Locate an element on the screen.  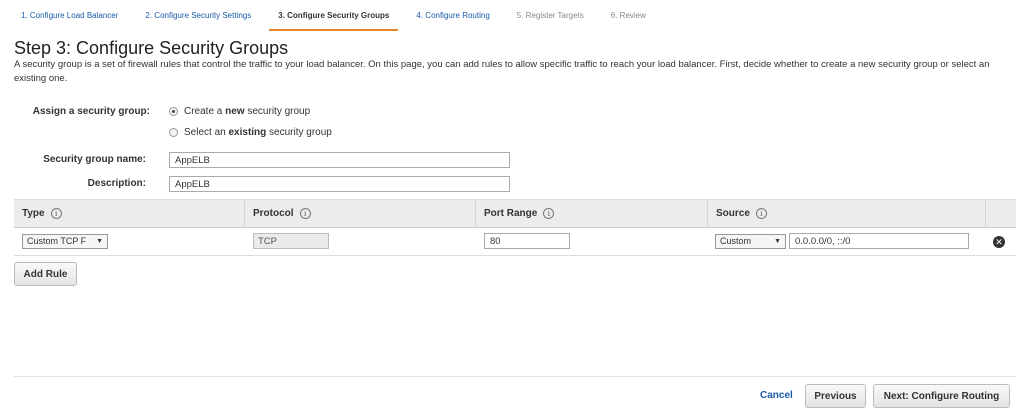
radio-select-existing-security-group: Select an existing security group is located at coordinates (250, 132).